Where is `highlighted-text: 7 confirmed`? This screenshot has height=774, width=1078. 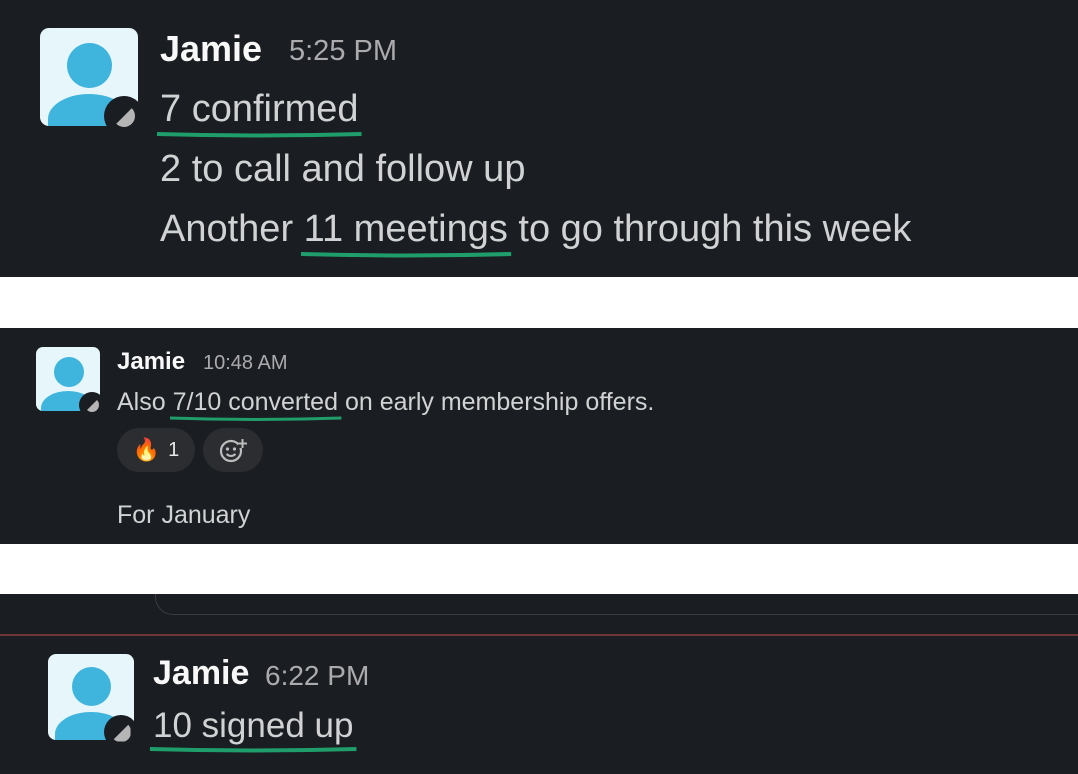
highlighted-text: 7 confirmed is located at coordinates (259, 109).